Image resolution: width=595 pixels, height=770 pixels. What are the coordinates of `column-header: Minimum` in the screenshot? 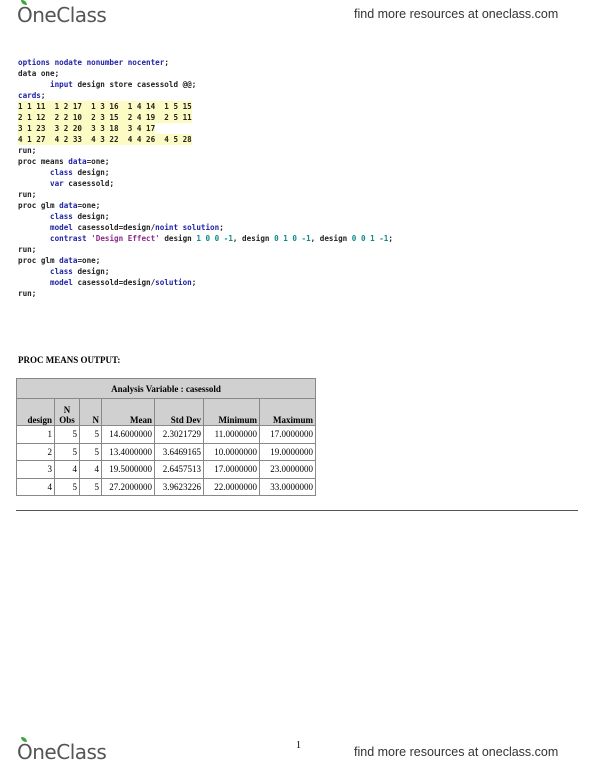 It's located at (231, 412).